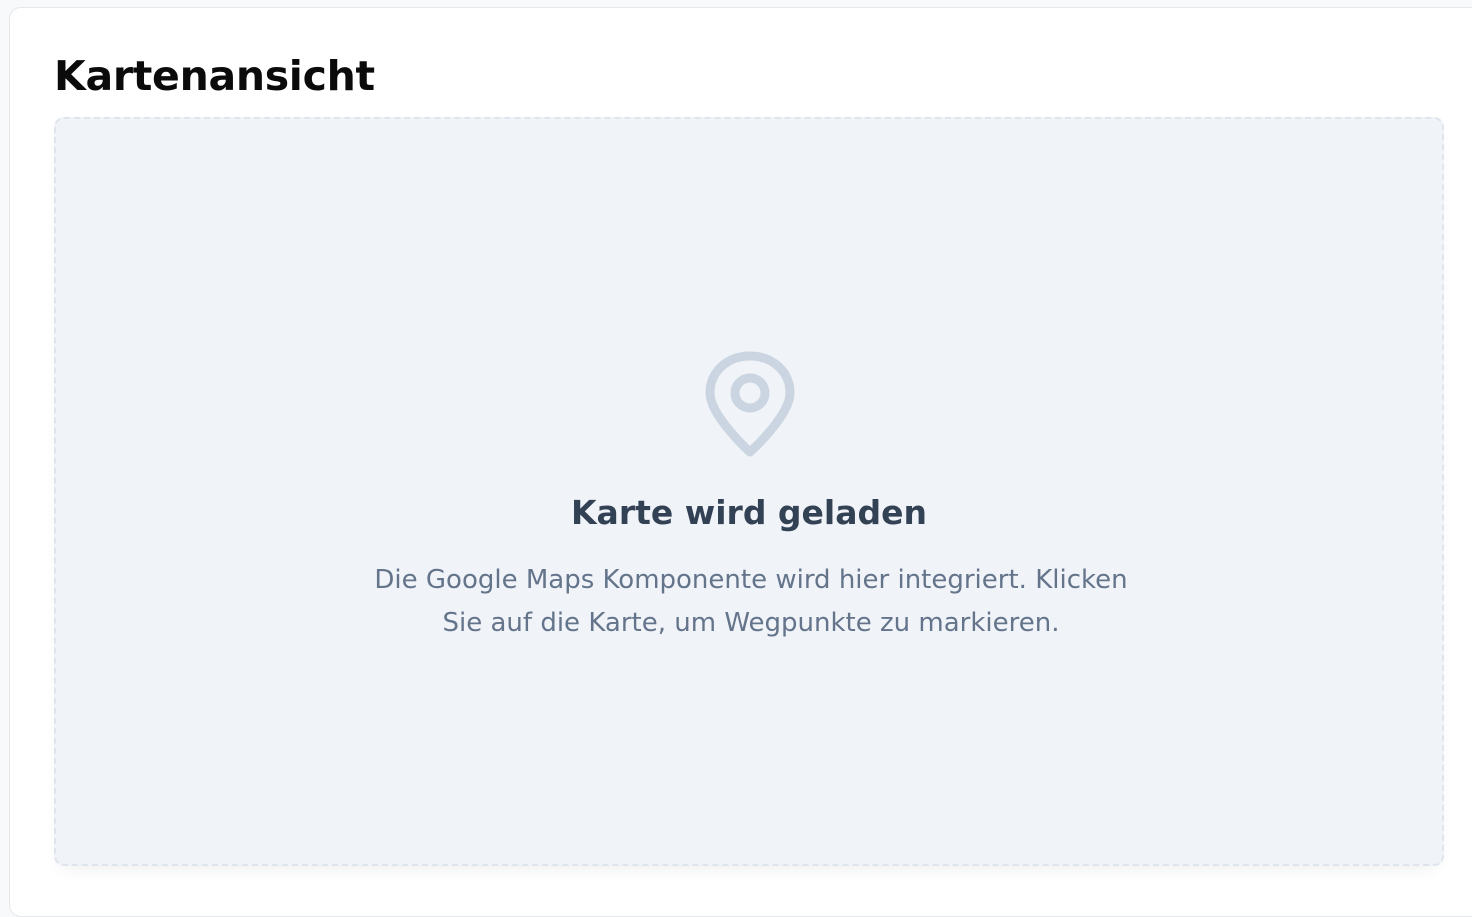  I want to click on map-pin-icon, so click(750, 404).